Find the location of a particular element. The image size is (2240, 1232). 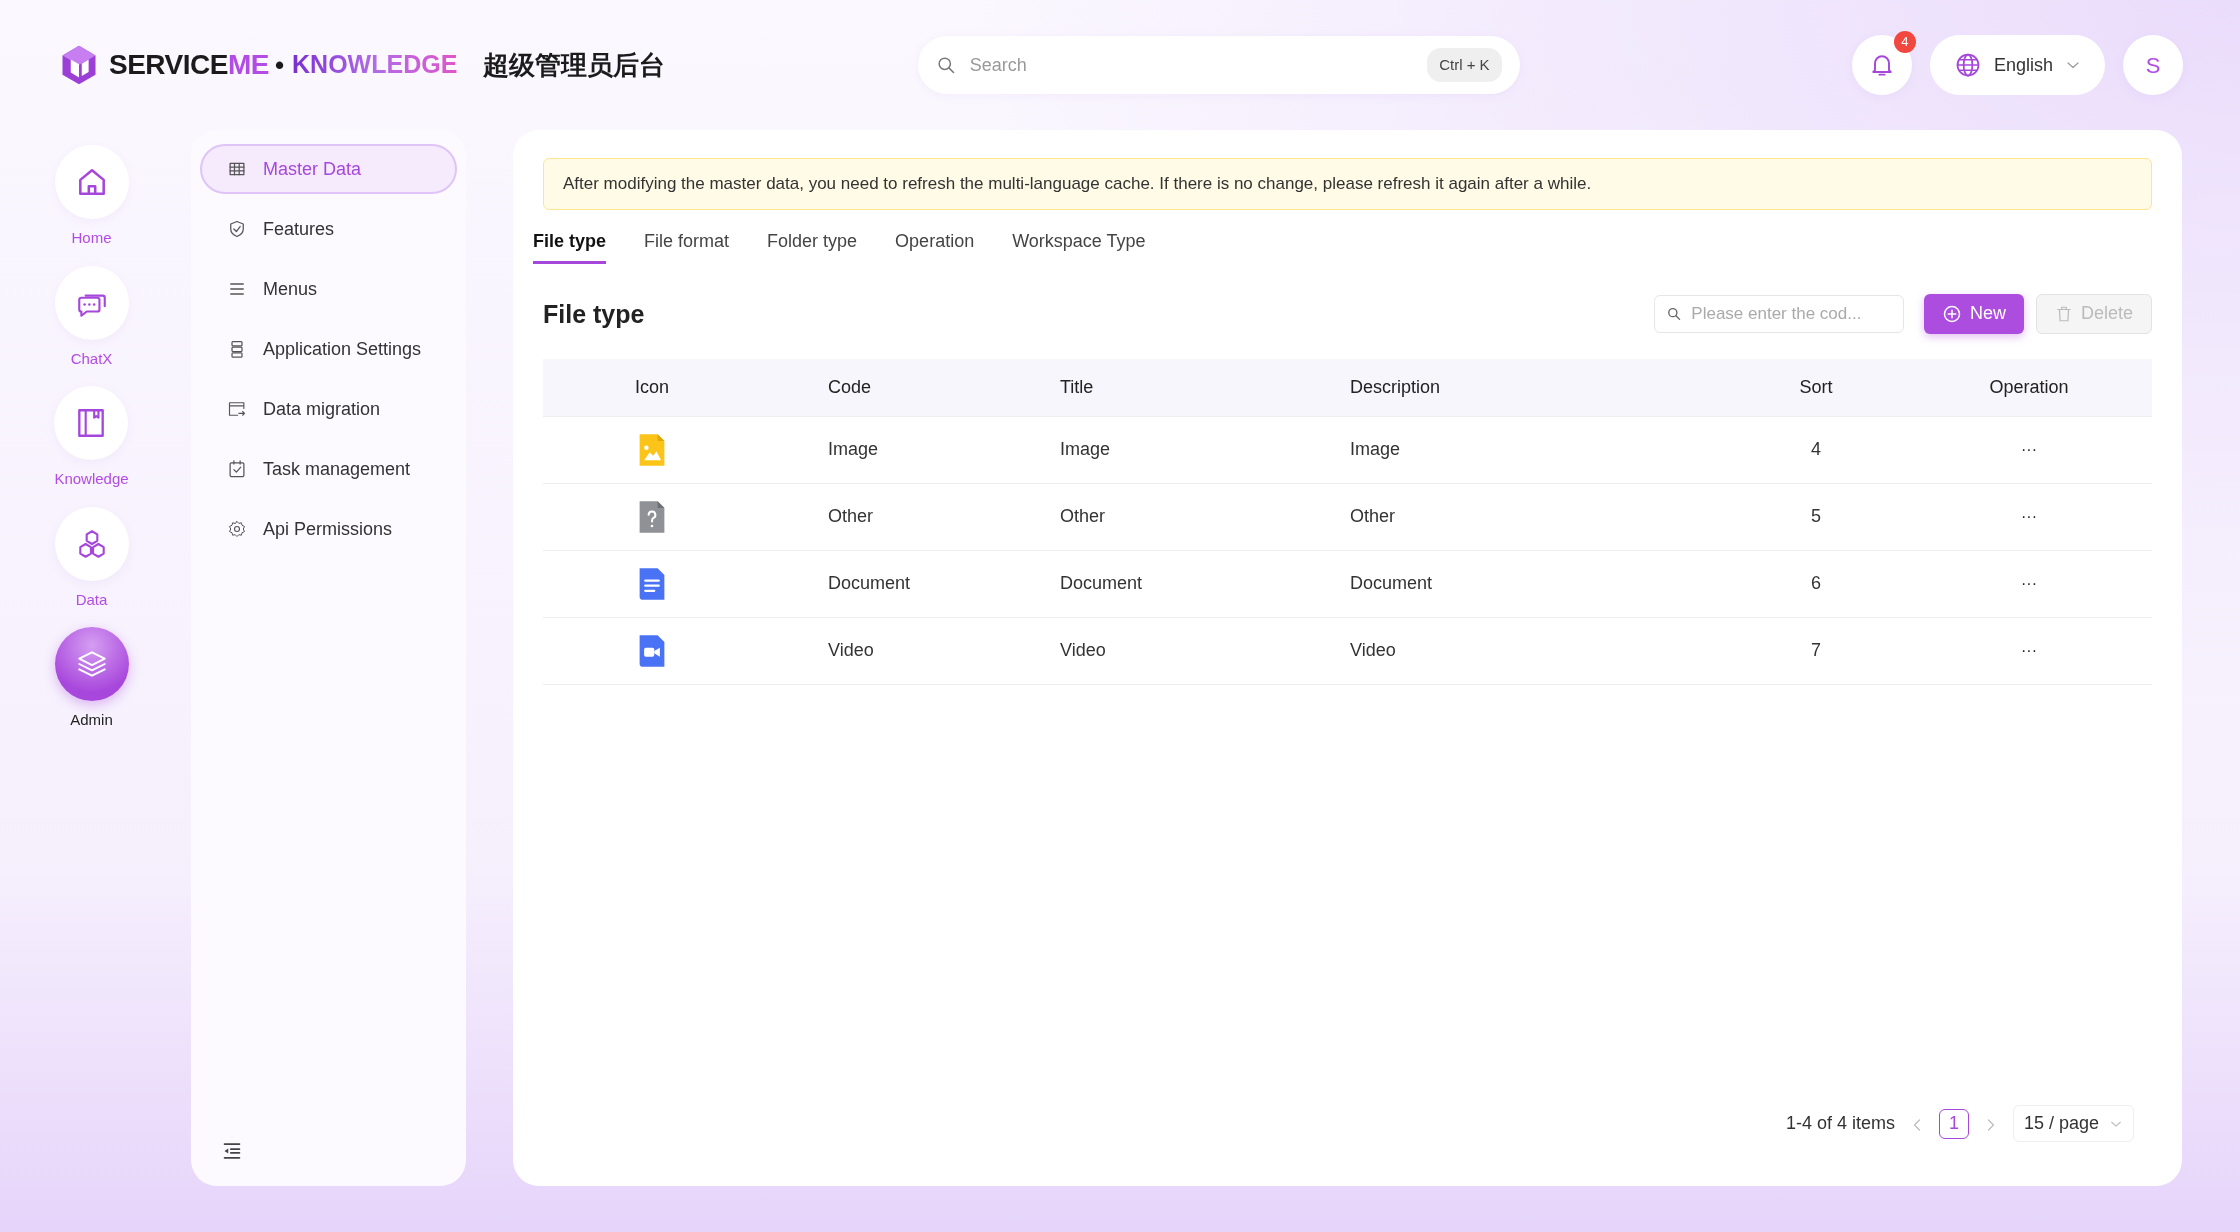

column-header: Icon is located at coordinates (652, 387).